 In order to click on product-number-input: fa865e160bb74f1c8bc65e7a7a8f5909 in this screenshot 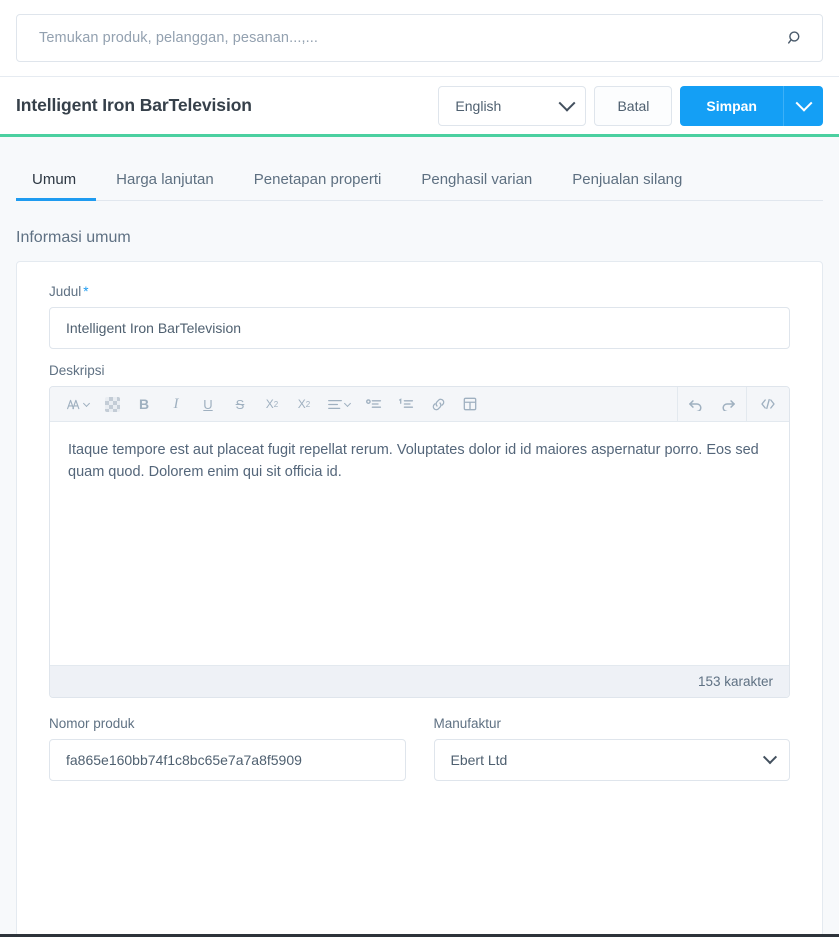, I will do `click(227, 760)`.